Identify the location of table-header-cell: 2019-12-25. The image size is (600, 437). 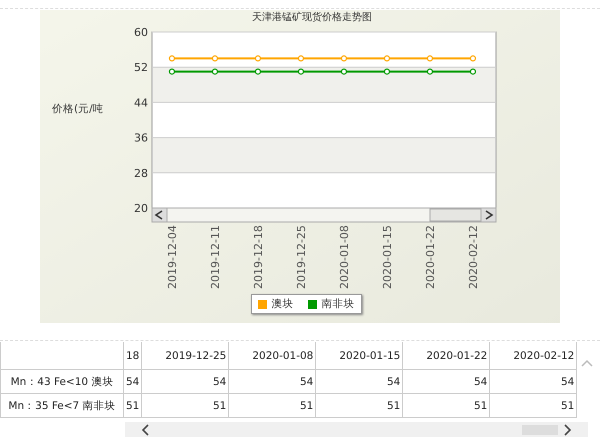
(185, 356).